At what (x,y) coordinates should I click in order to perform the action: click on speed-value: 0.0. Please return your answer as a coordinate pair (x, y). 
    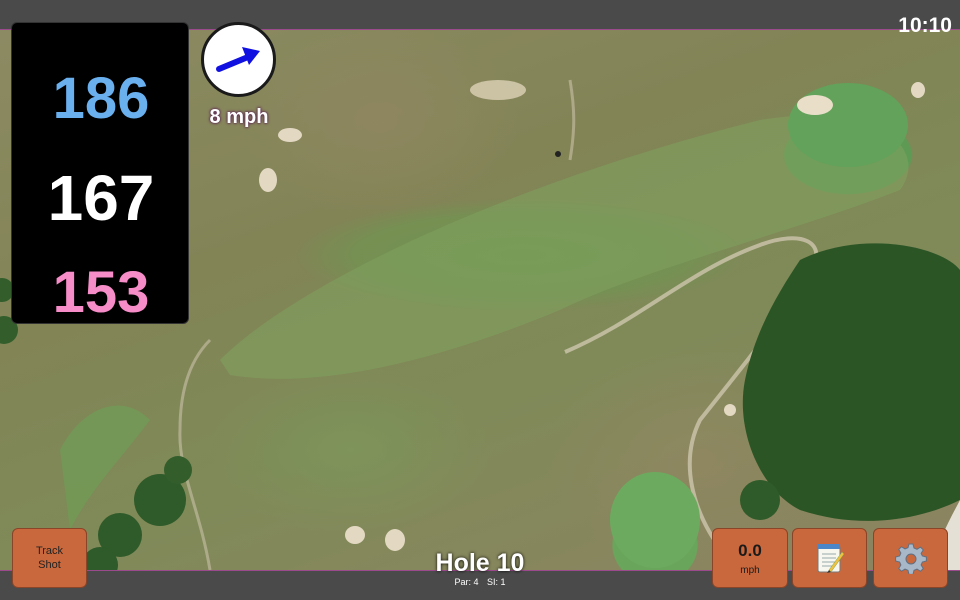
    Looking at the image, I should click on (750, 550).